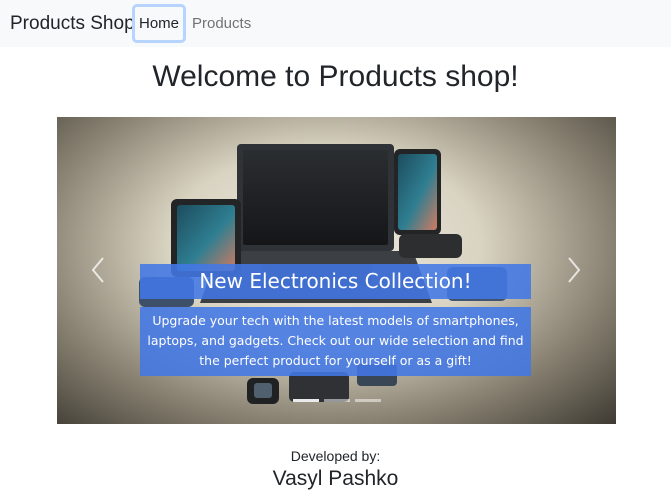  What do you see at coordinates (335, 456) in the screenshot?
I see `developer-label: Developed by:` at bounding box center [335, 456].